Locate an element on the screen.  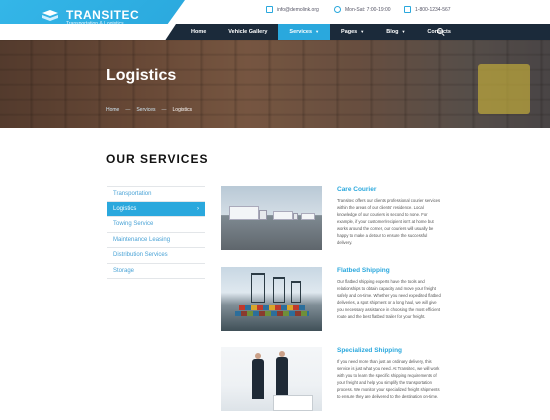
side-item-label: Logistics is located at coordinates (125, 208).